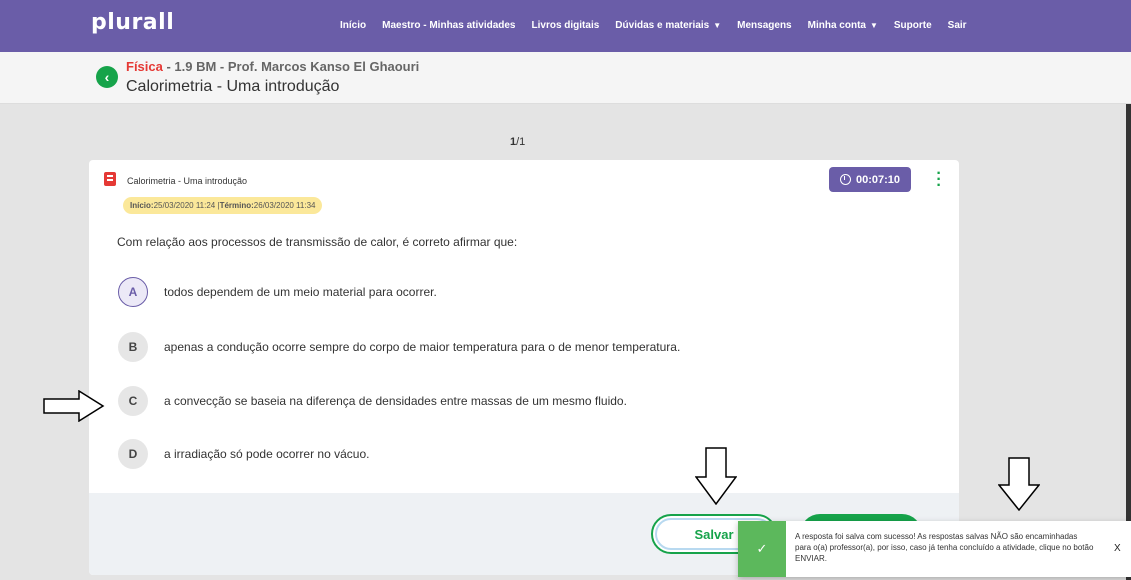  What do you see at coordinates (878, 179) in the screenshot?
I see `timer-value: 00:07:10` at bounding box center [878, 179].